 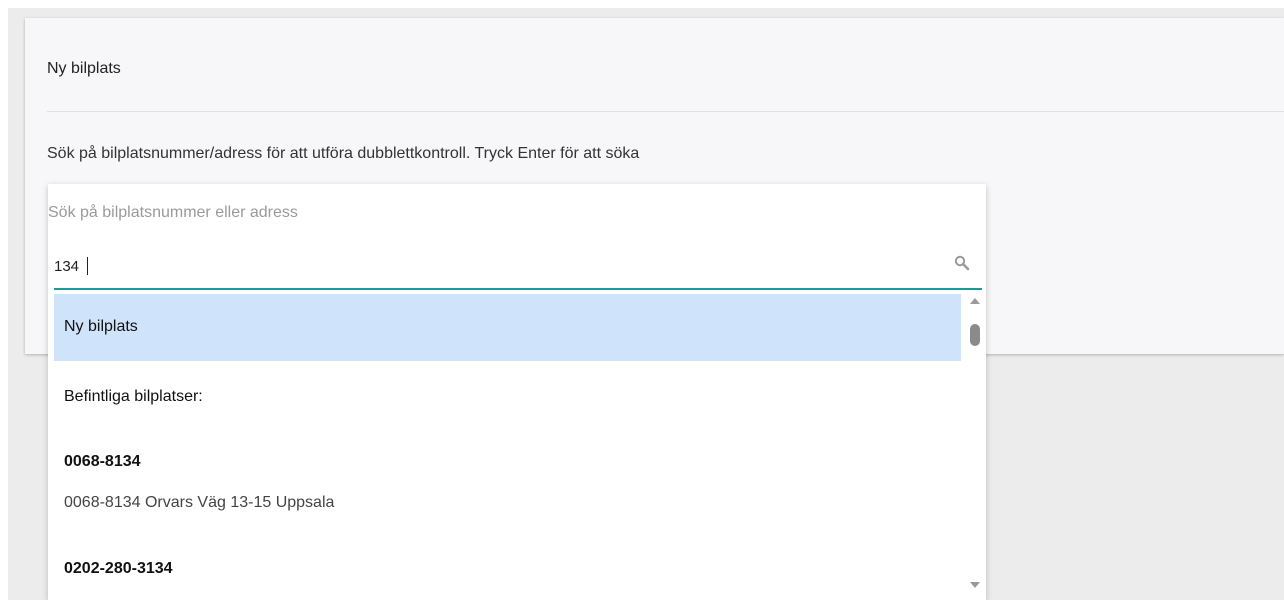 I want to click on result-id: 0068-8134, so click(x=102, y=461).